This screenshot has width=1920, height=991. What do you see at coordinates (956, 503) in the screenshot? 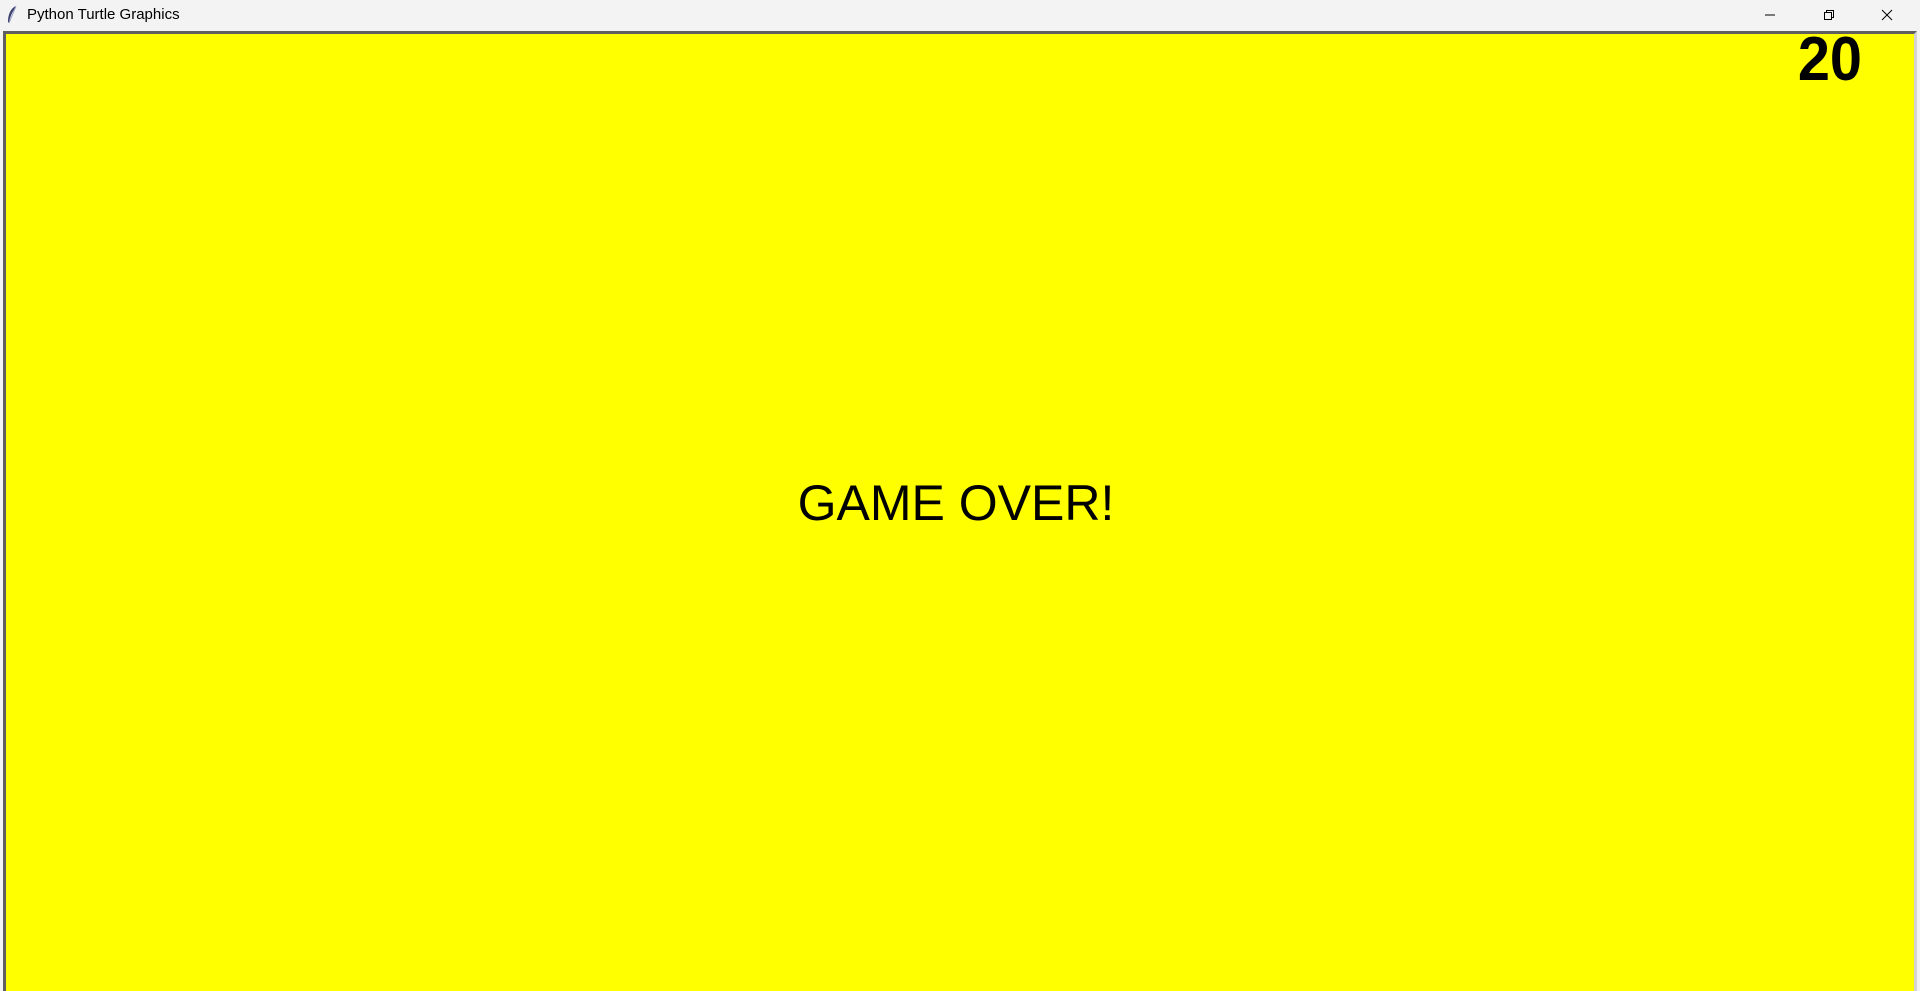
I see `game-over-message: GAME OVER!` at bounding box center [956, 503].